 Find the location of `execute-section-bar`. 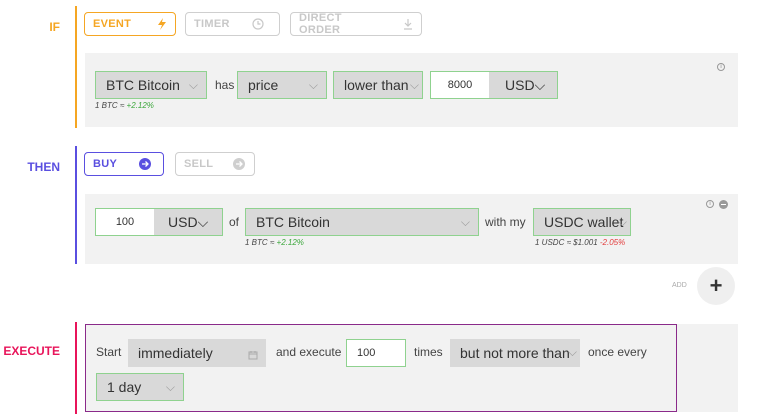

execute-section-bar is located at coordinates (76, 368).